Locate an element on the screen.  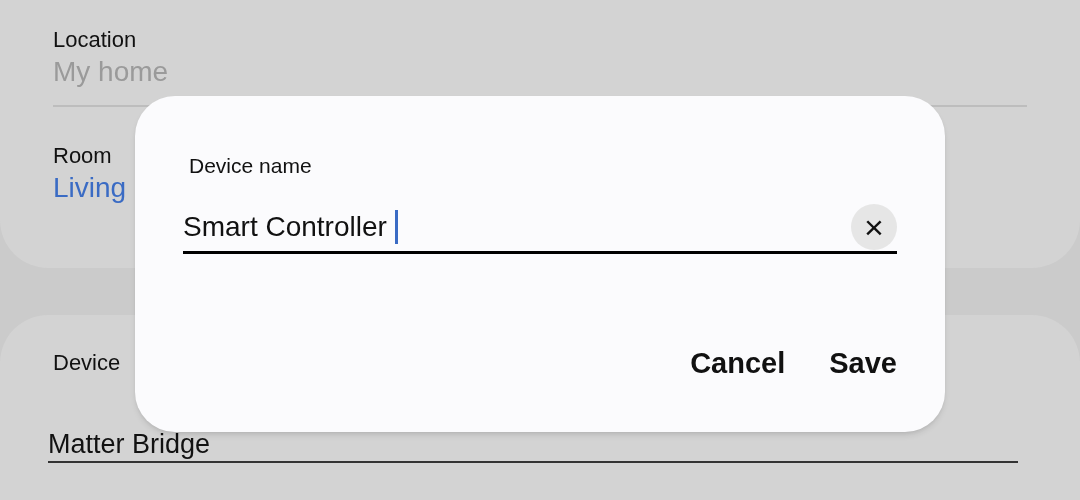
device-label: Device is located at coordinates (87, 363).